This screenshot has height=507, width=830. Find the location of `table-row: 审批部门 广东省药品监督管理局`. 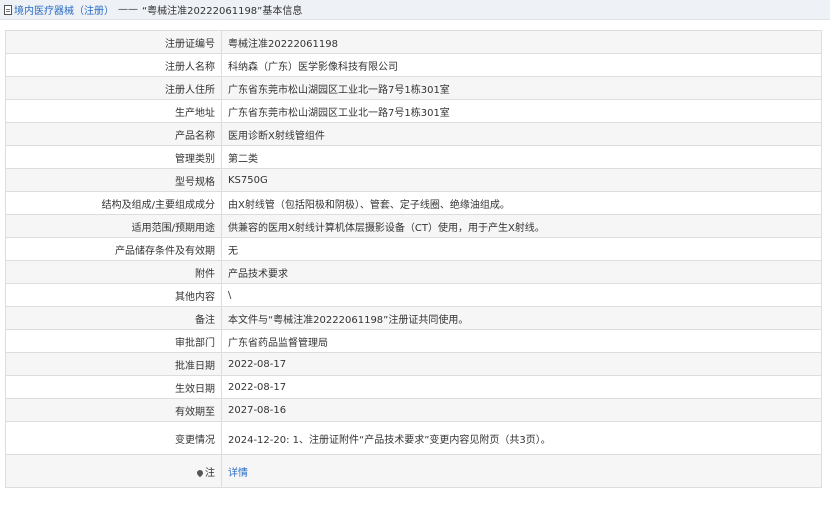

table-row: 审批部门 广东省药品监督管理局 is located at coordinates (413, 341).